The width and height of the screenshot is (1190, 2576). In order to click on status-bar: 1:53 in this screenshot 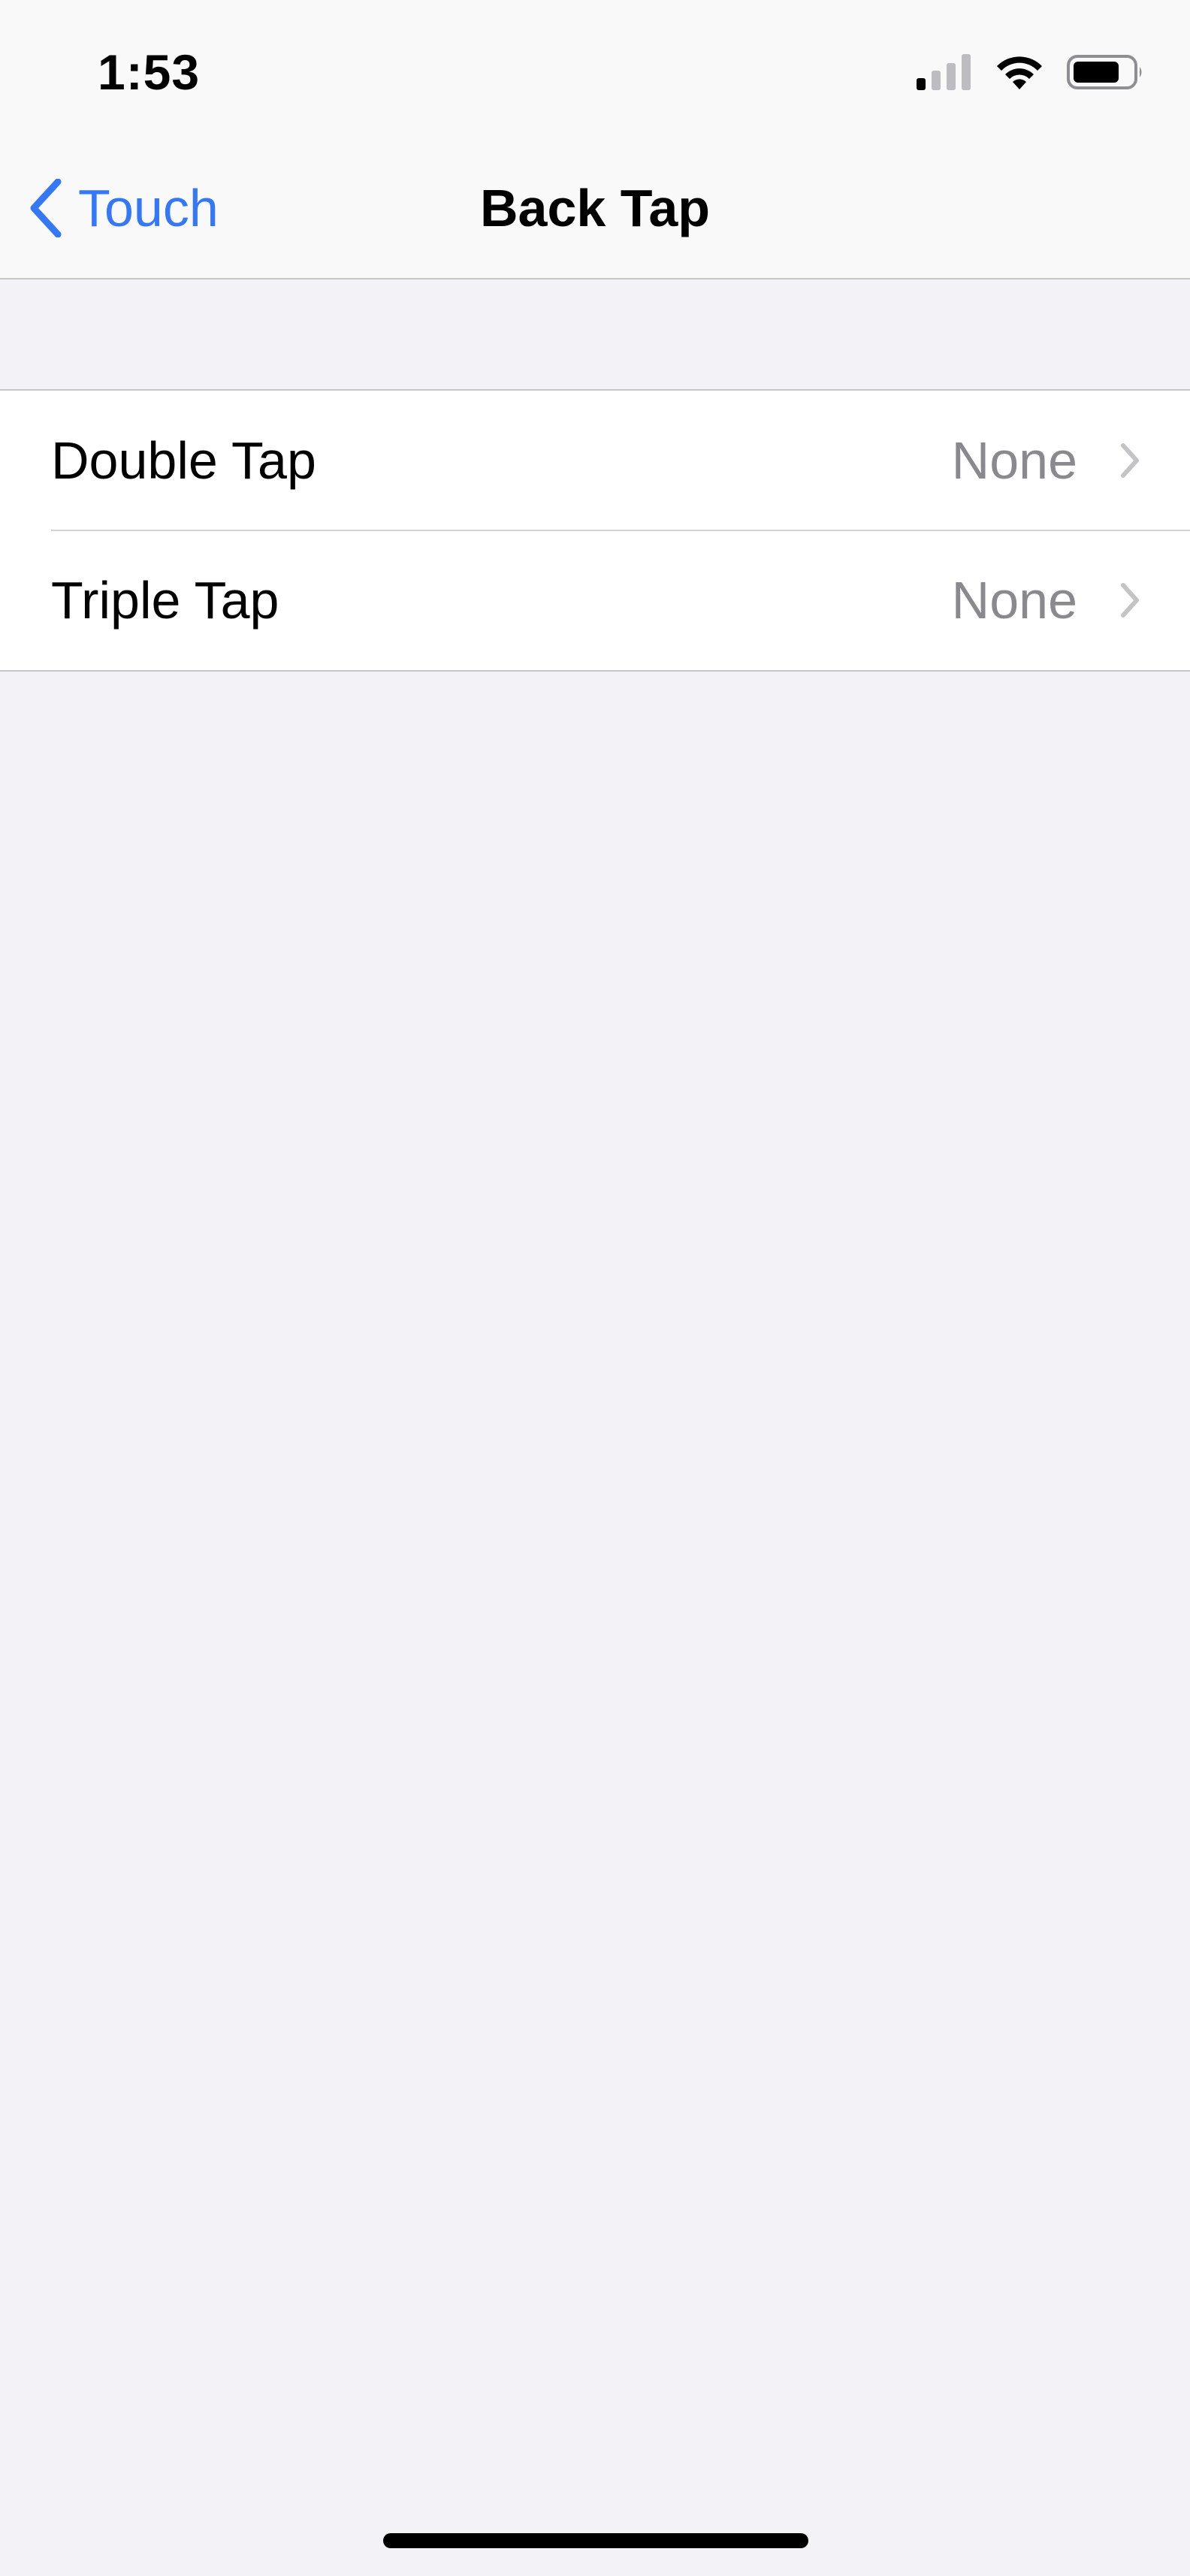, I will do `click(595, 69)`.